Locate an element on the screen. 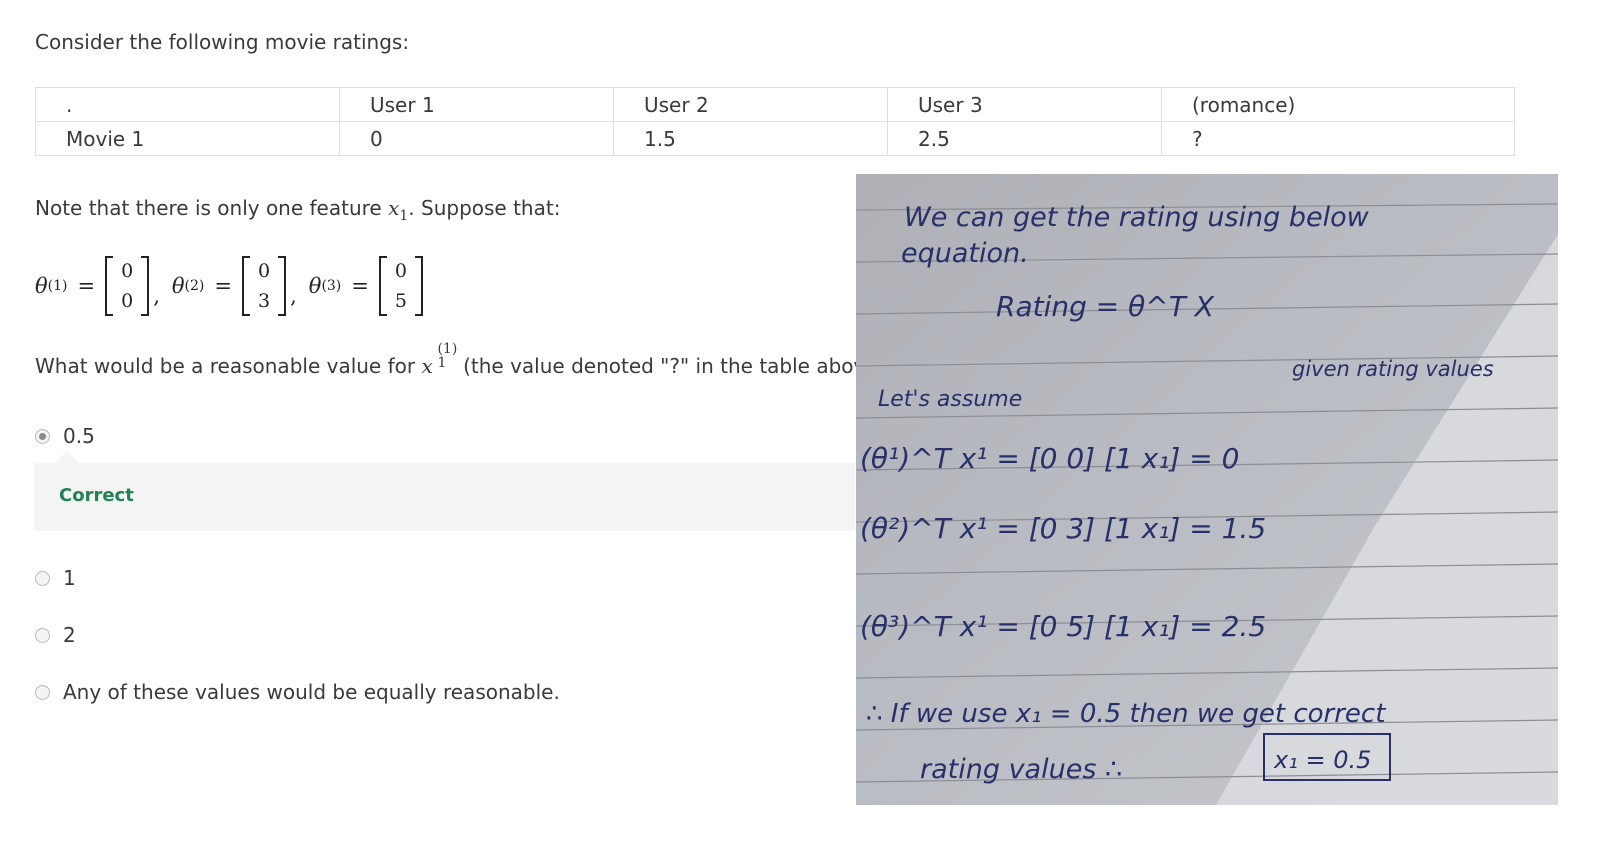 The width and height of the screenshot is (1602, 849). table-header-row: . User 1 User 2 User 3 (romance) is located at coordinates (775, 104).